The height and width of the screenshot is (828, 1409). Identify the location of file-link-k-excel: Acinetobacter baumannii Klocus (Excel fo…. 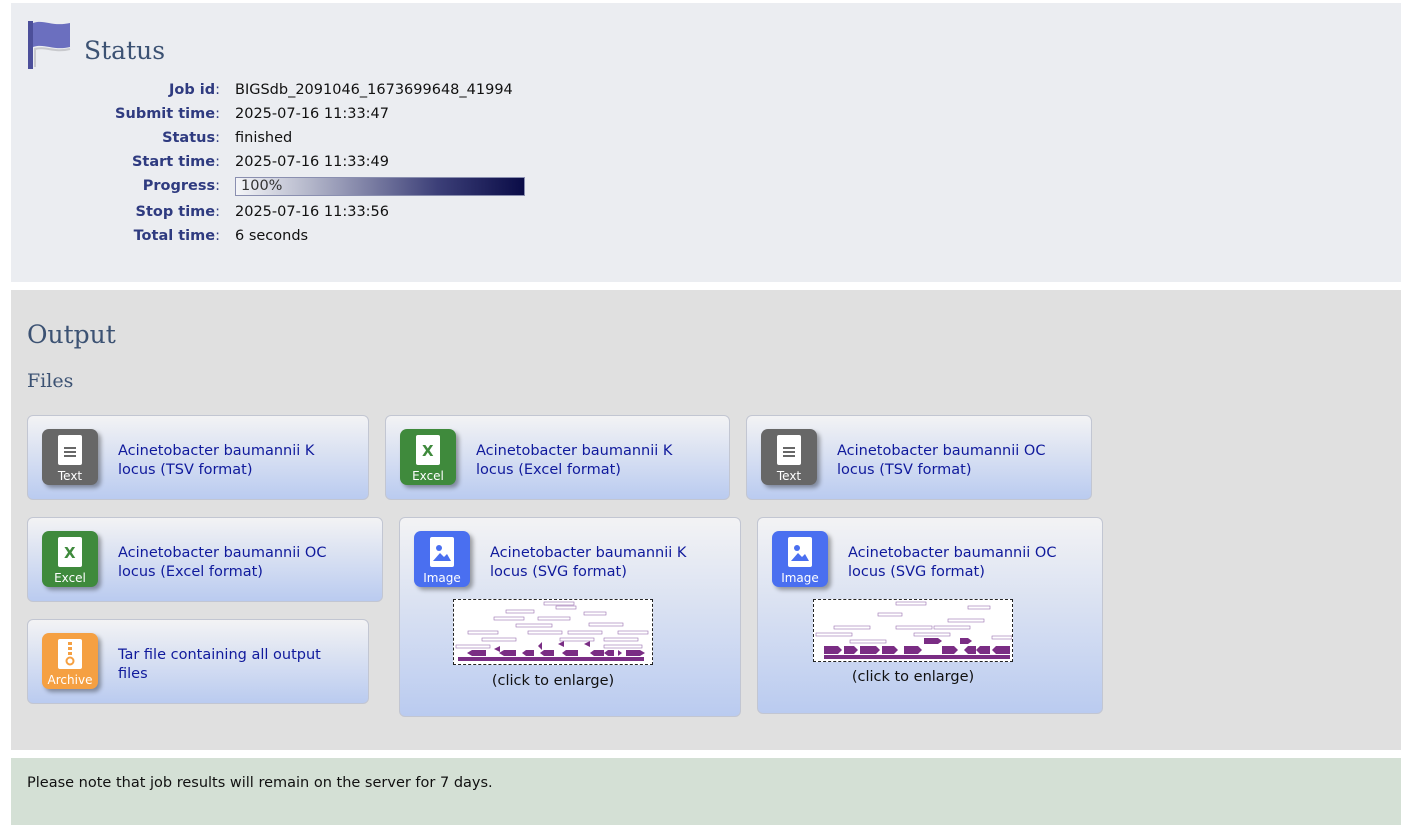
(586, 461).